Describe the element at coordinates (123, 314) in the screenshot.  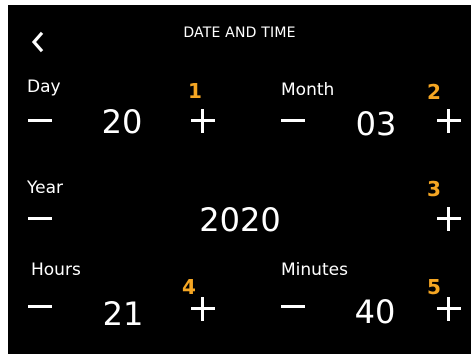
I see `hours-value: 21` at that location.